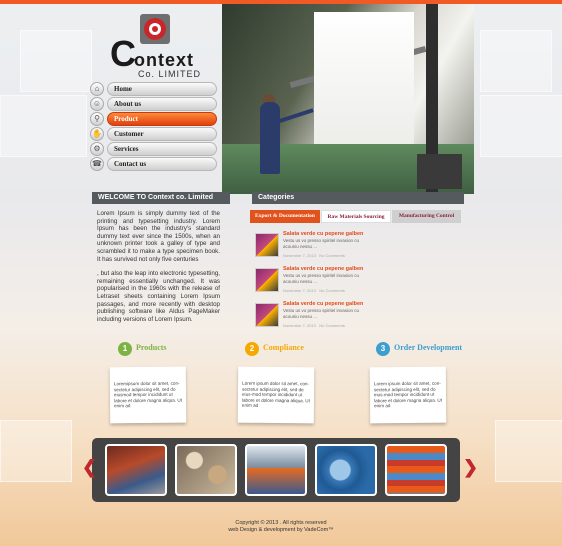 The image size is (562, 546). What do you see at coordinates (281, 523) in the screenshot?
I see `footer-copyright: Copyright © 2013 . All rights reserved` at bounding box center [281, 523].